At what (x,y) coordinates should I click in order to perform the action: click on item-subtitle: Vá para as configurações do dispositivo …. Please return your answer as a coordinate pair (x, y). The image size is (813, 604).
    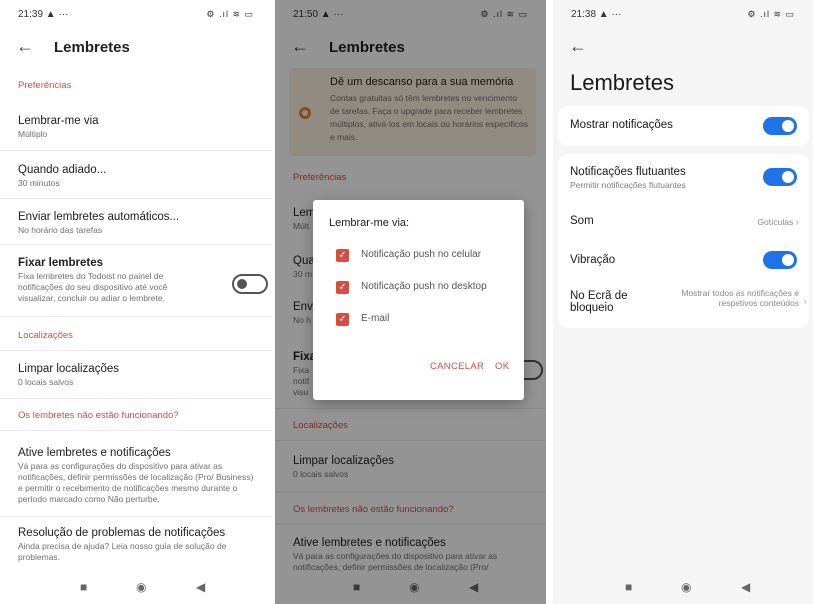
    Looking at the image, I should click on (136, 482).